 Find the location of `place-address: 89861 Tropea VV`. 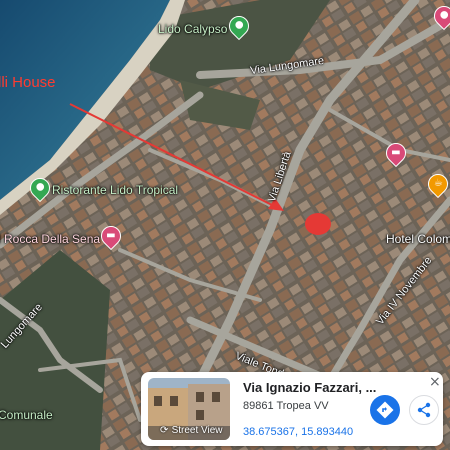

place-address: 89861 Tropea VV is located at coordinates (286, 406).